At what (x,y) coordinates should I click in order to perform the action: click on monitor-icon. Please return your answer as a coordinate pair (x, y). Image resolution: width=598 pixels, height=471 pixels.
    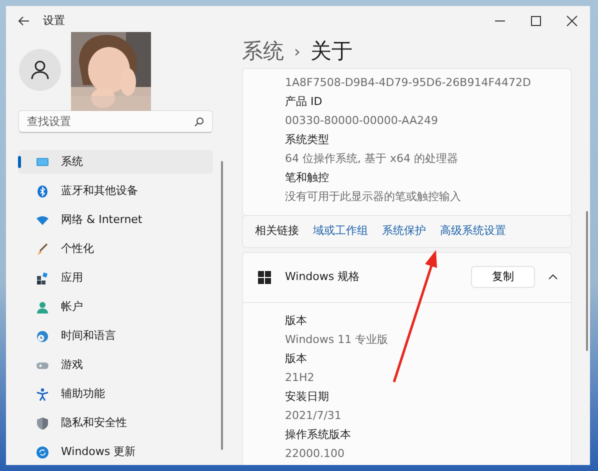
    Looking at the image, I should click on (42, 162).